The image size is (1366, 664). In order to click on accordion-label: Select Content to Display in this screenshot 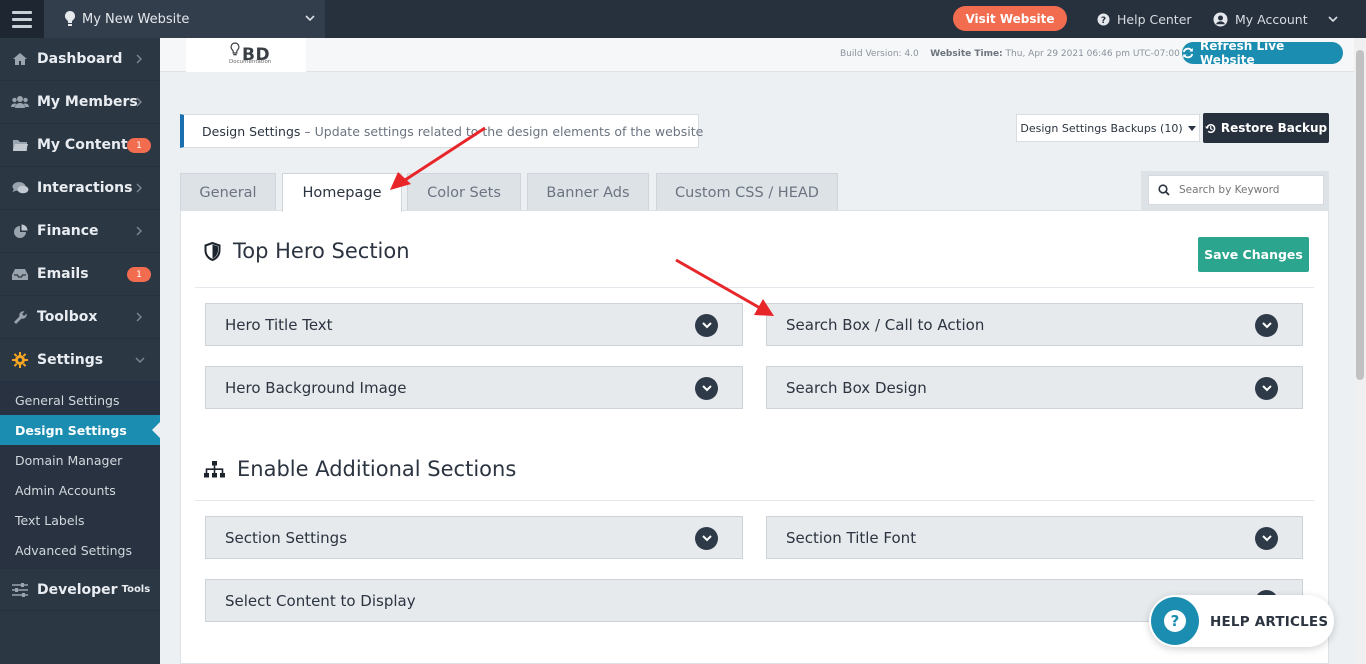, I will do `click(320, 600)`.